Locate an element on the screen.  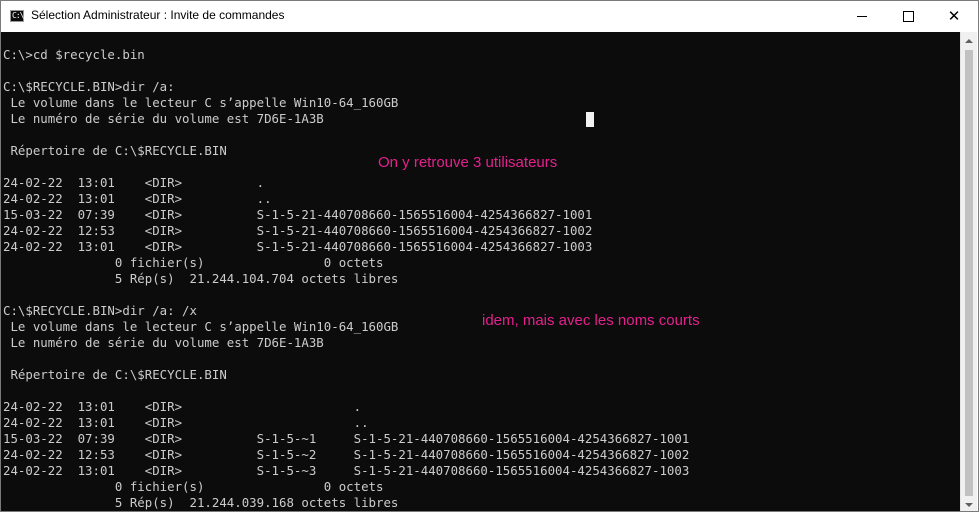
vertical-scrollbar is located at coordinates (968, 271).